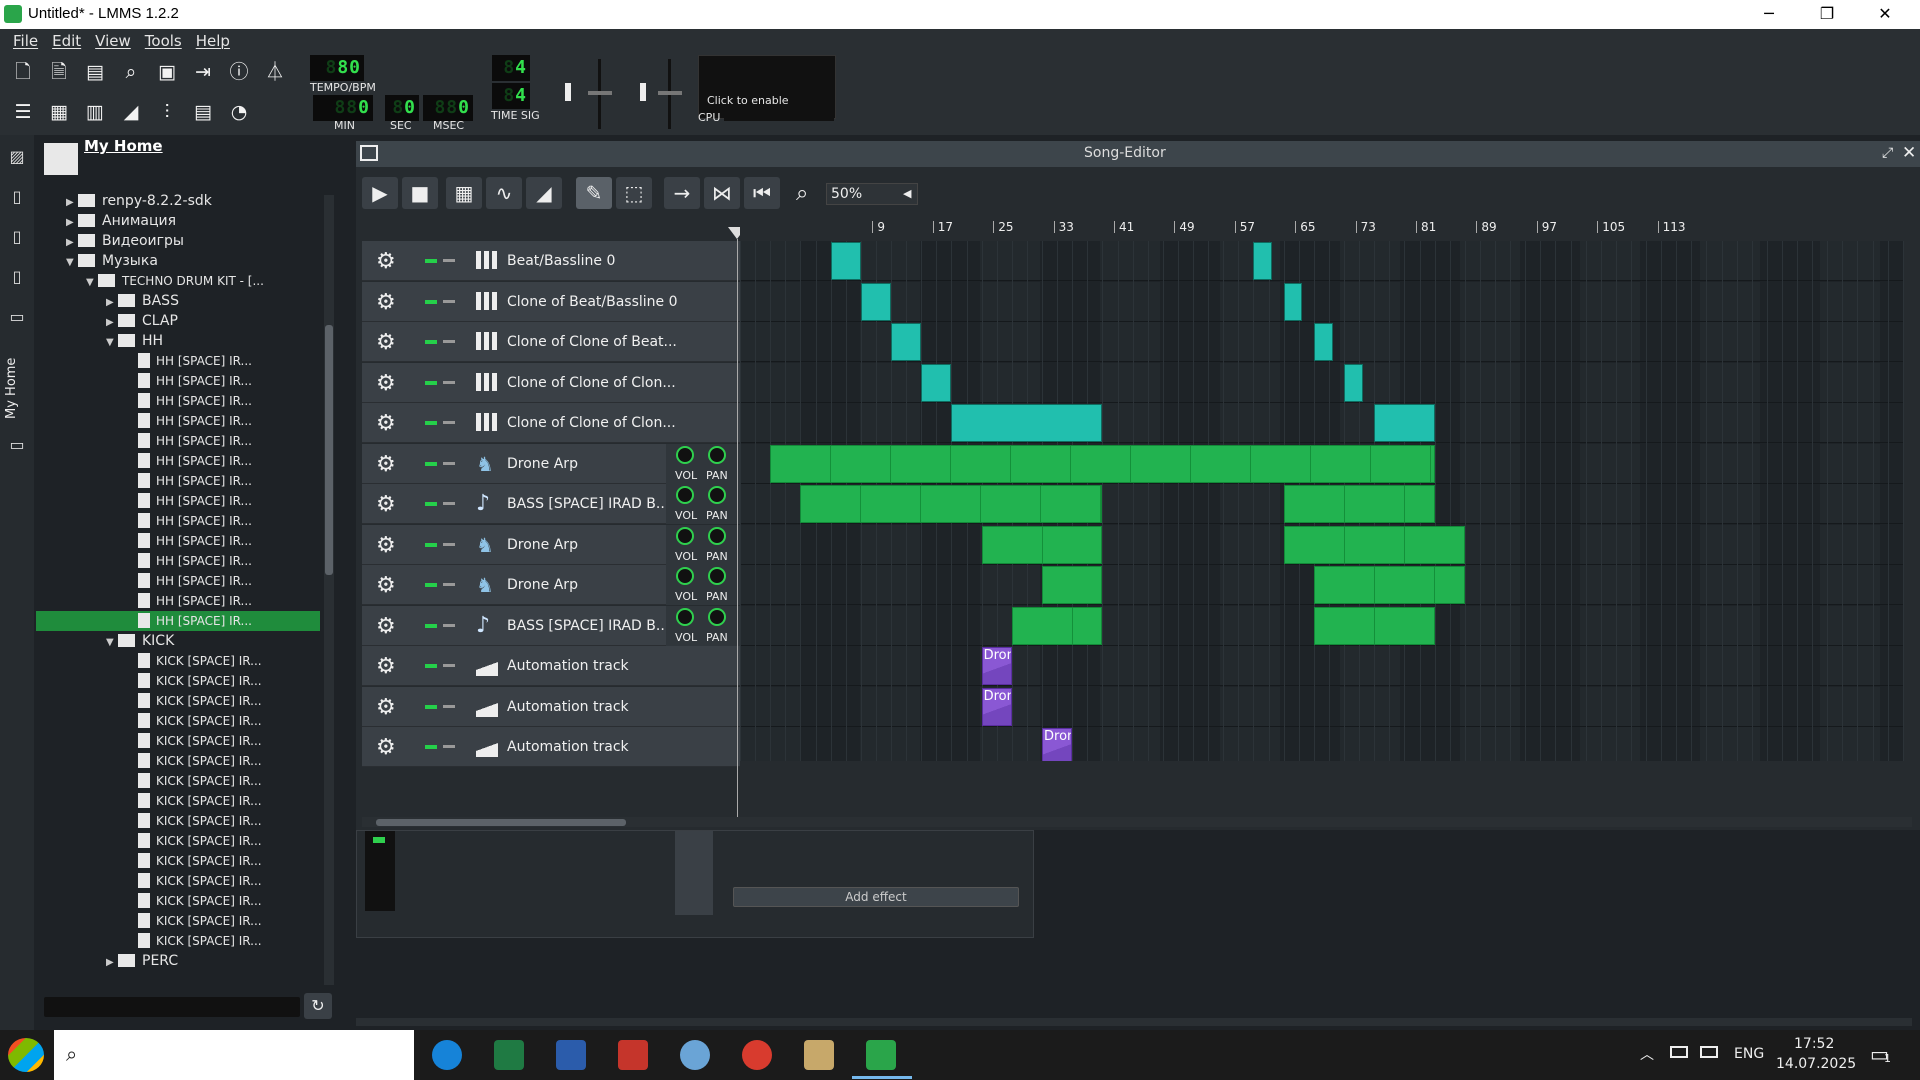  What do you see at coordinates (544, 193) in the screenshot?
I see `add-automation-track-button: ◢` at bounding box center [544, 193].